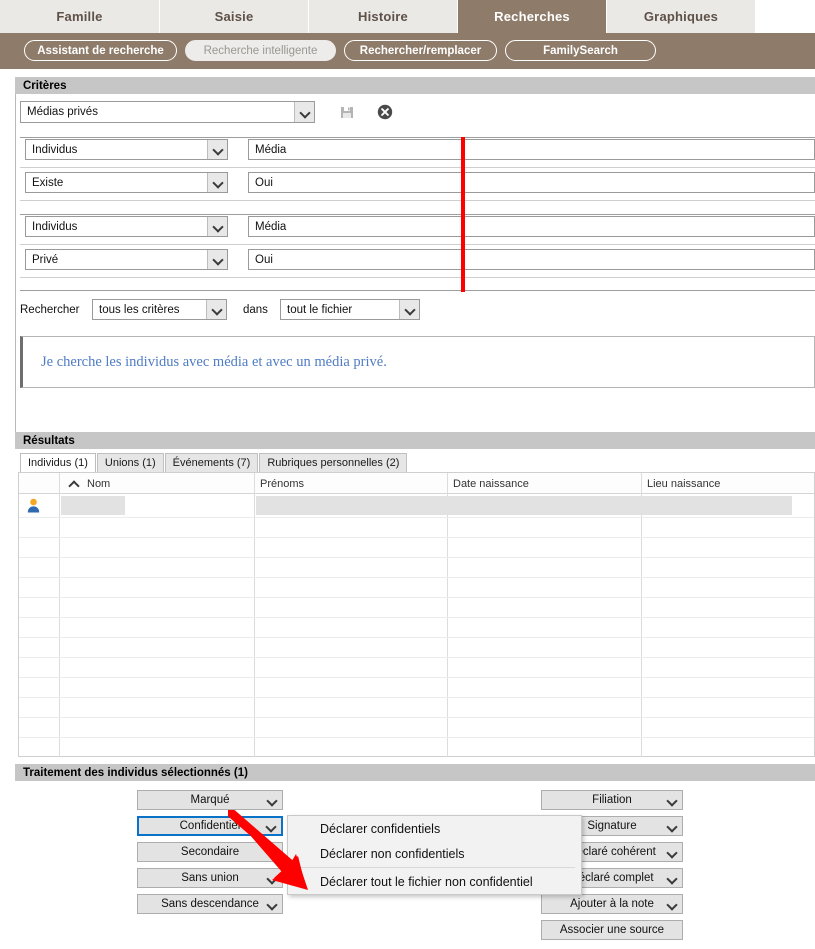 The width and height of the screenshot is (815, 949). What do you see at coordinates (33, 505) in the screenshot?
I see `person-icon-svg` at bounding box center [33, 505].